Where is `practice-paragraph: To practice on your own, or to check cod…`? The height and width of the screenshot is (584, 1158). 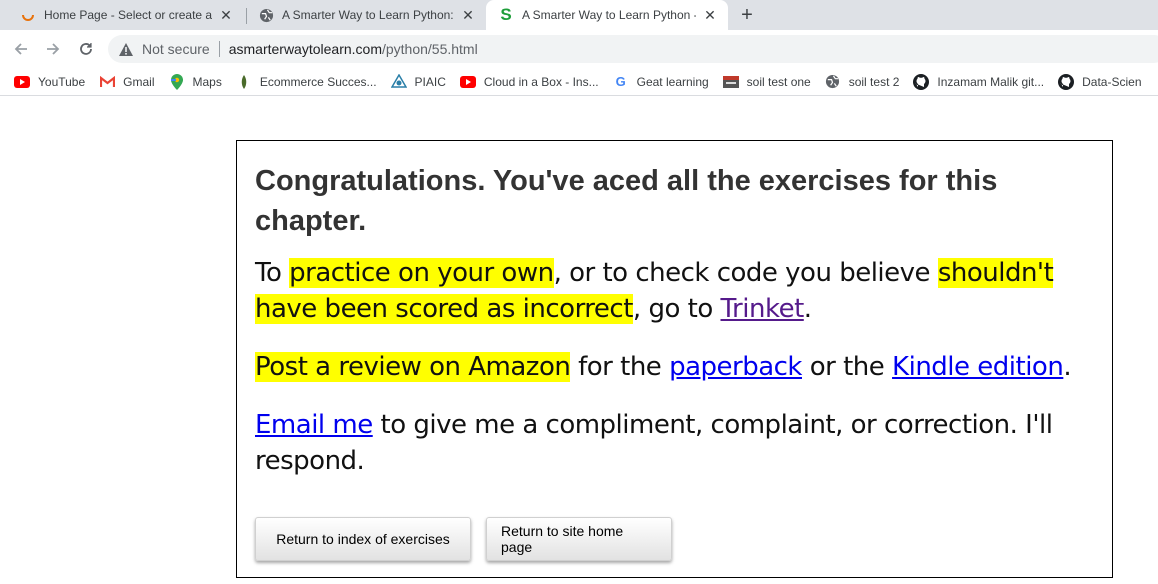
practice-paragraph: To practice on your own, or to check cod… is located at coordinates (674, 291).